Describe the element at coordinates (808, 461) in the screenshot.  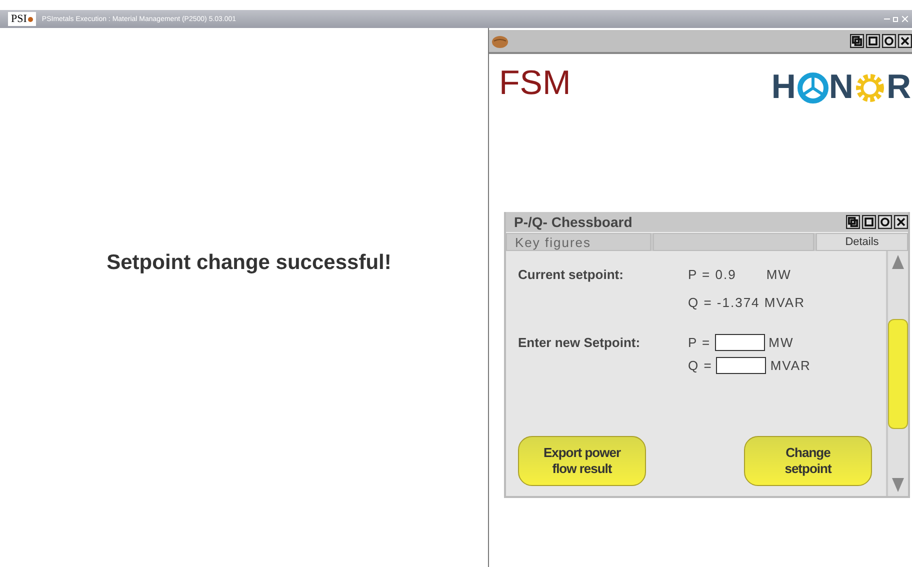
I see `action-button: Change setpoint` at that location.